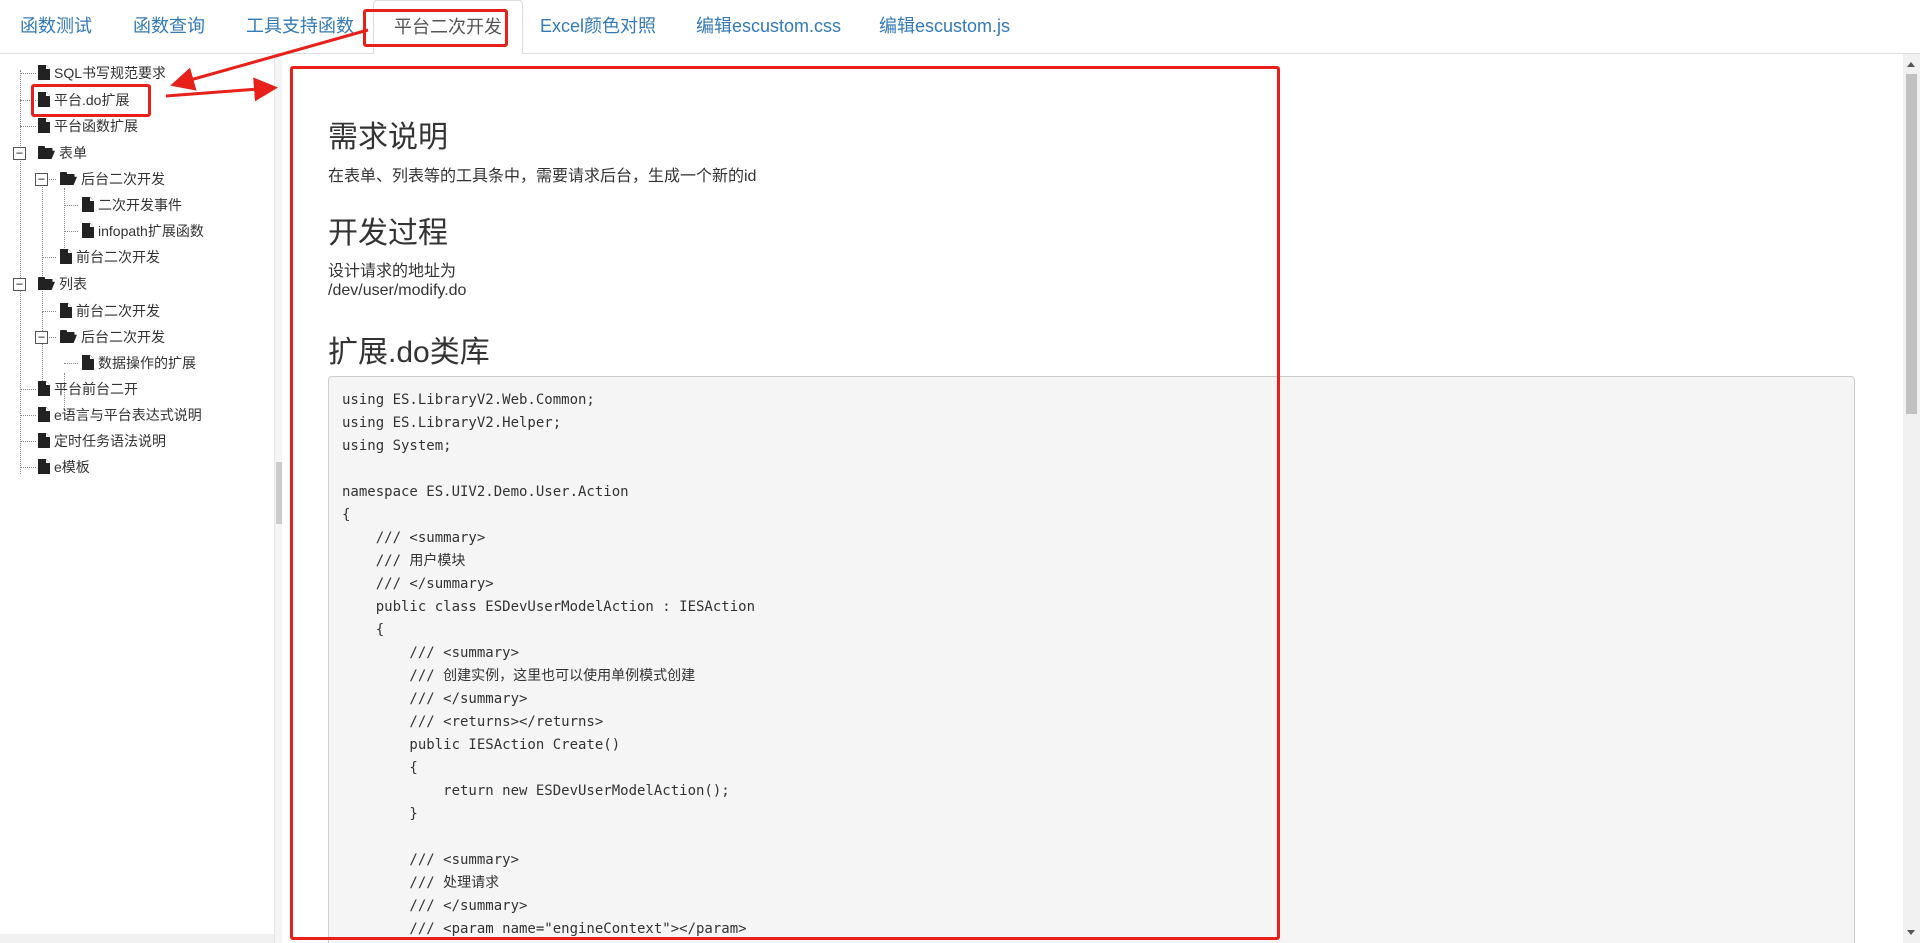  I want to click on tree-item-platform-frontend: 平台前台二开, so click(88, 389).